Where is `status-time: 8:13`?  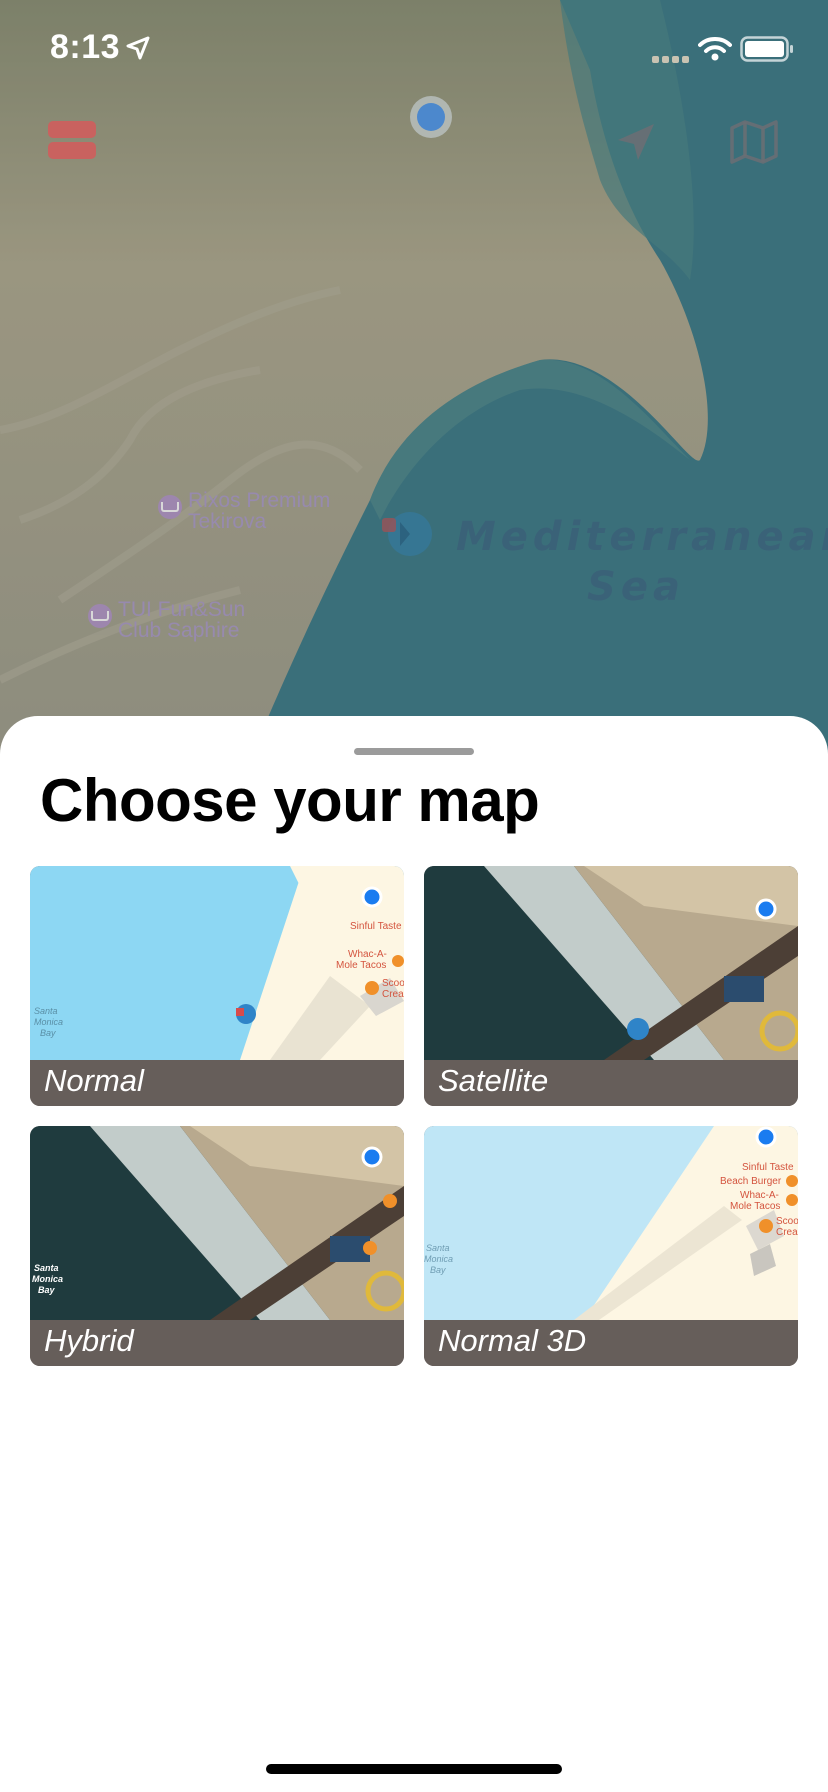
status-time: 8:13 is located at coordinates (85, 47).